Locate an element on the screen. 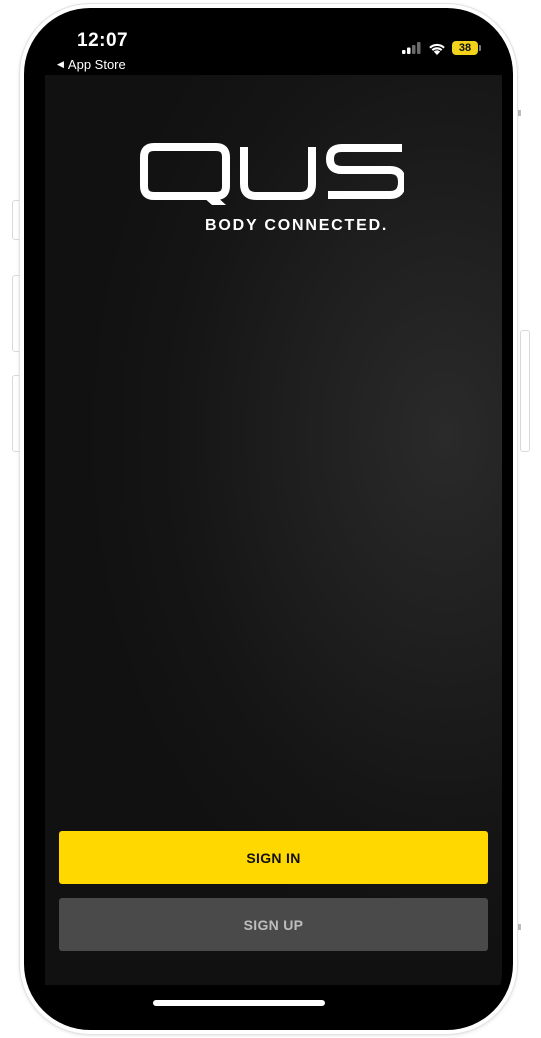 The image size is (541, 1038). battery-icon: 38 is located at coordinates (466, 48).